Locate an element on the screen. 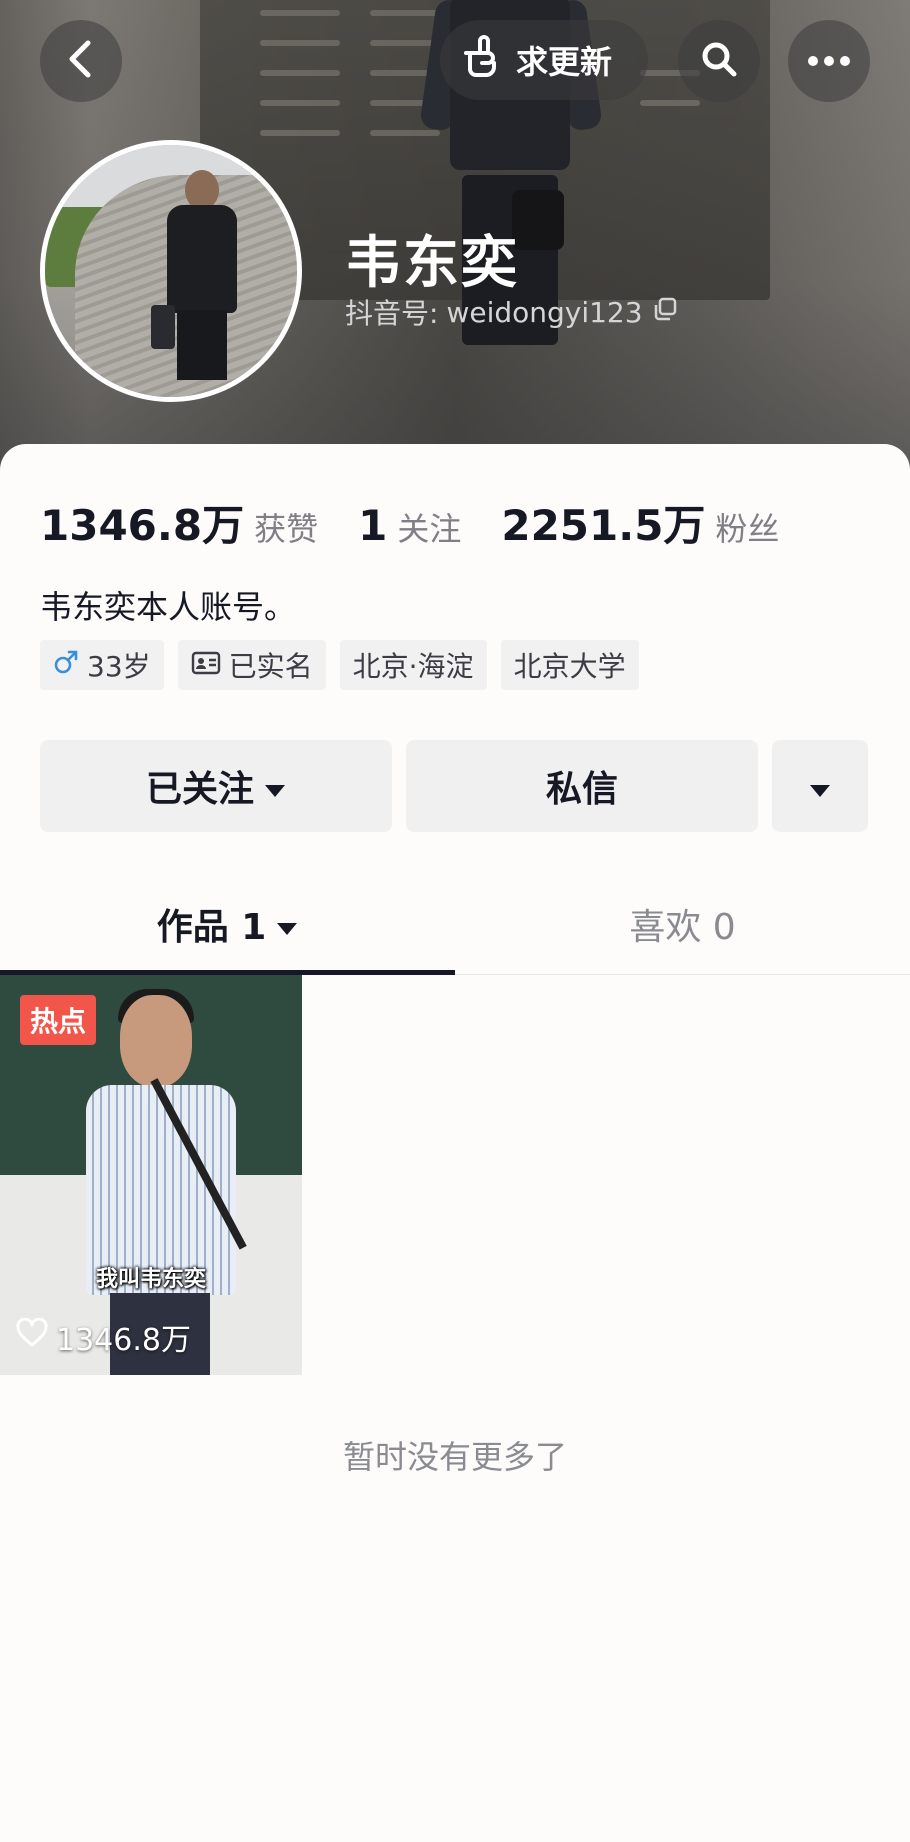 This screenshot has height=1842, width=910. search-icon is located at coordinates (719, 61).